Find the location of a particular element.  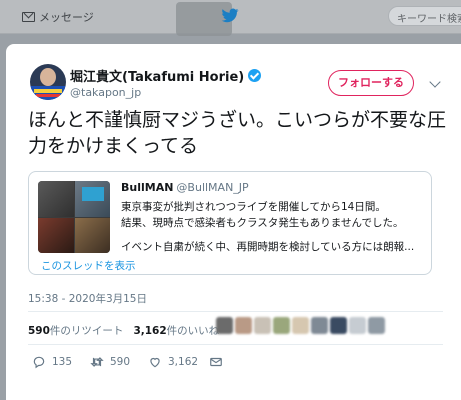

like-button: 3,162 is located at coordinates (173, 362).